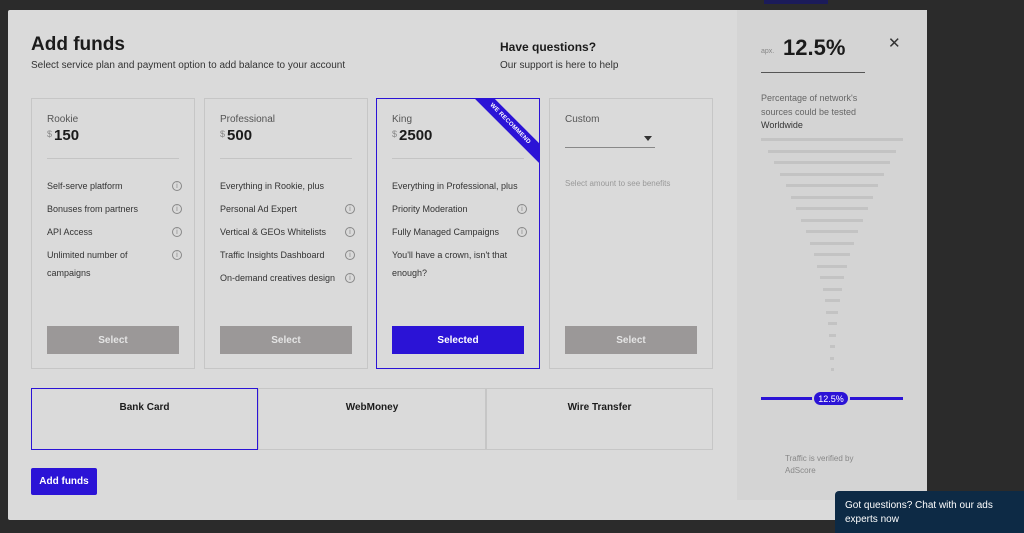 Image resolution: width=1024 pixels, height=533 pixels. I want to click on plan-price: $ 2500, so click(412, 135).